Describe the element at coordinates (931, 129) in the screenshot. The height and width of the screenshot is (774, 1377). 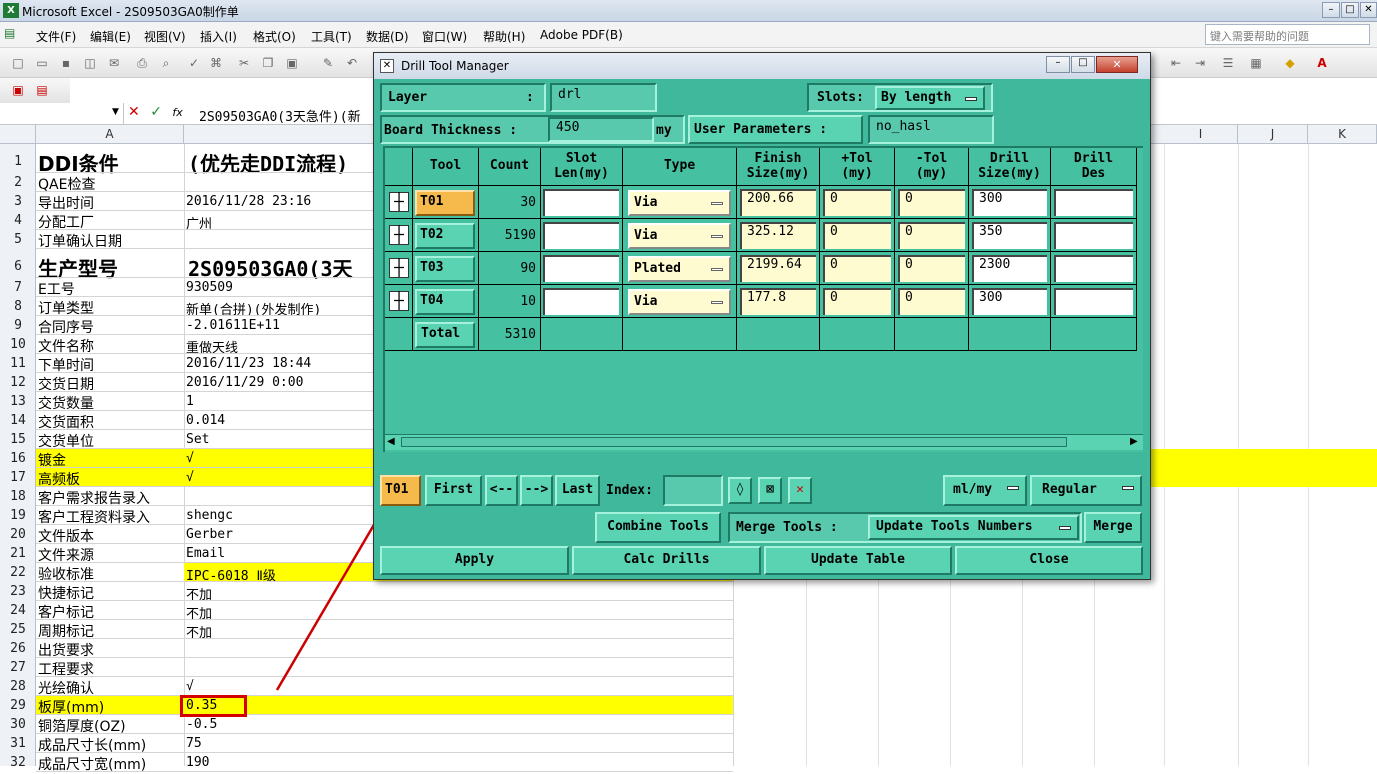
I see `user-parameters-input: no_hasl` at that location.